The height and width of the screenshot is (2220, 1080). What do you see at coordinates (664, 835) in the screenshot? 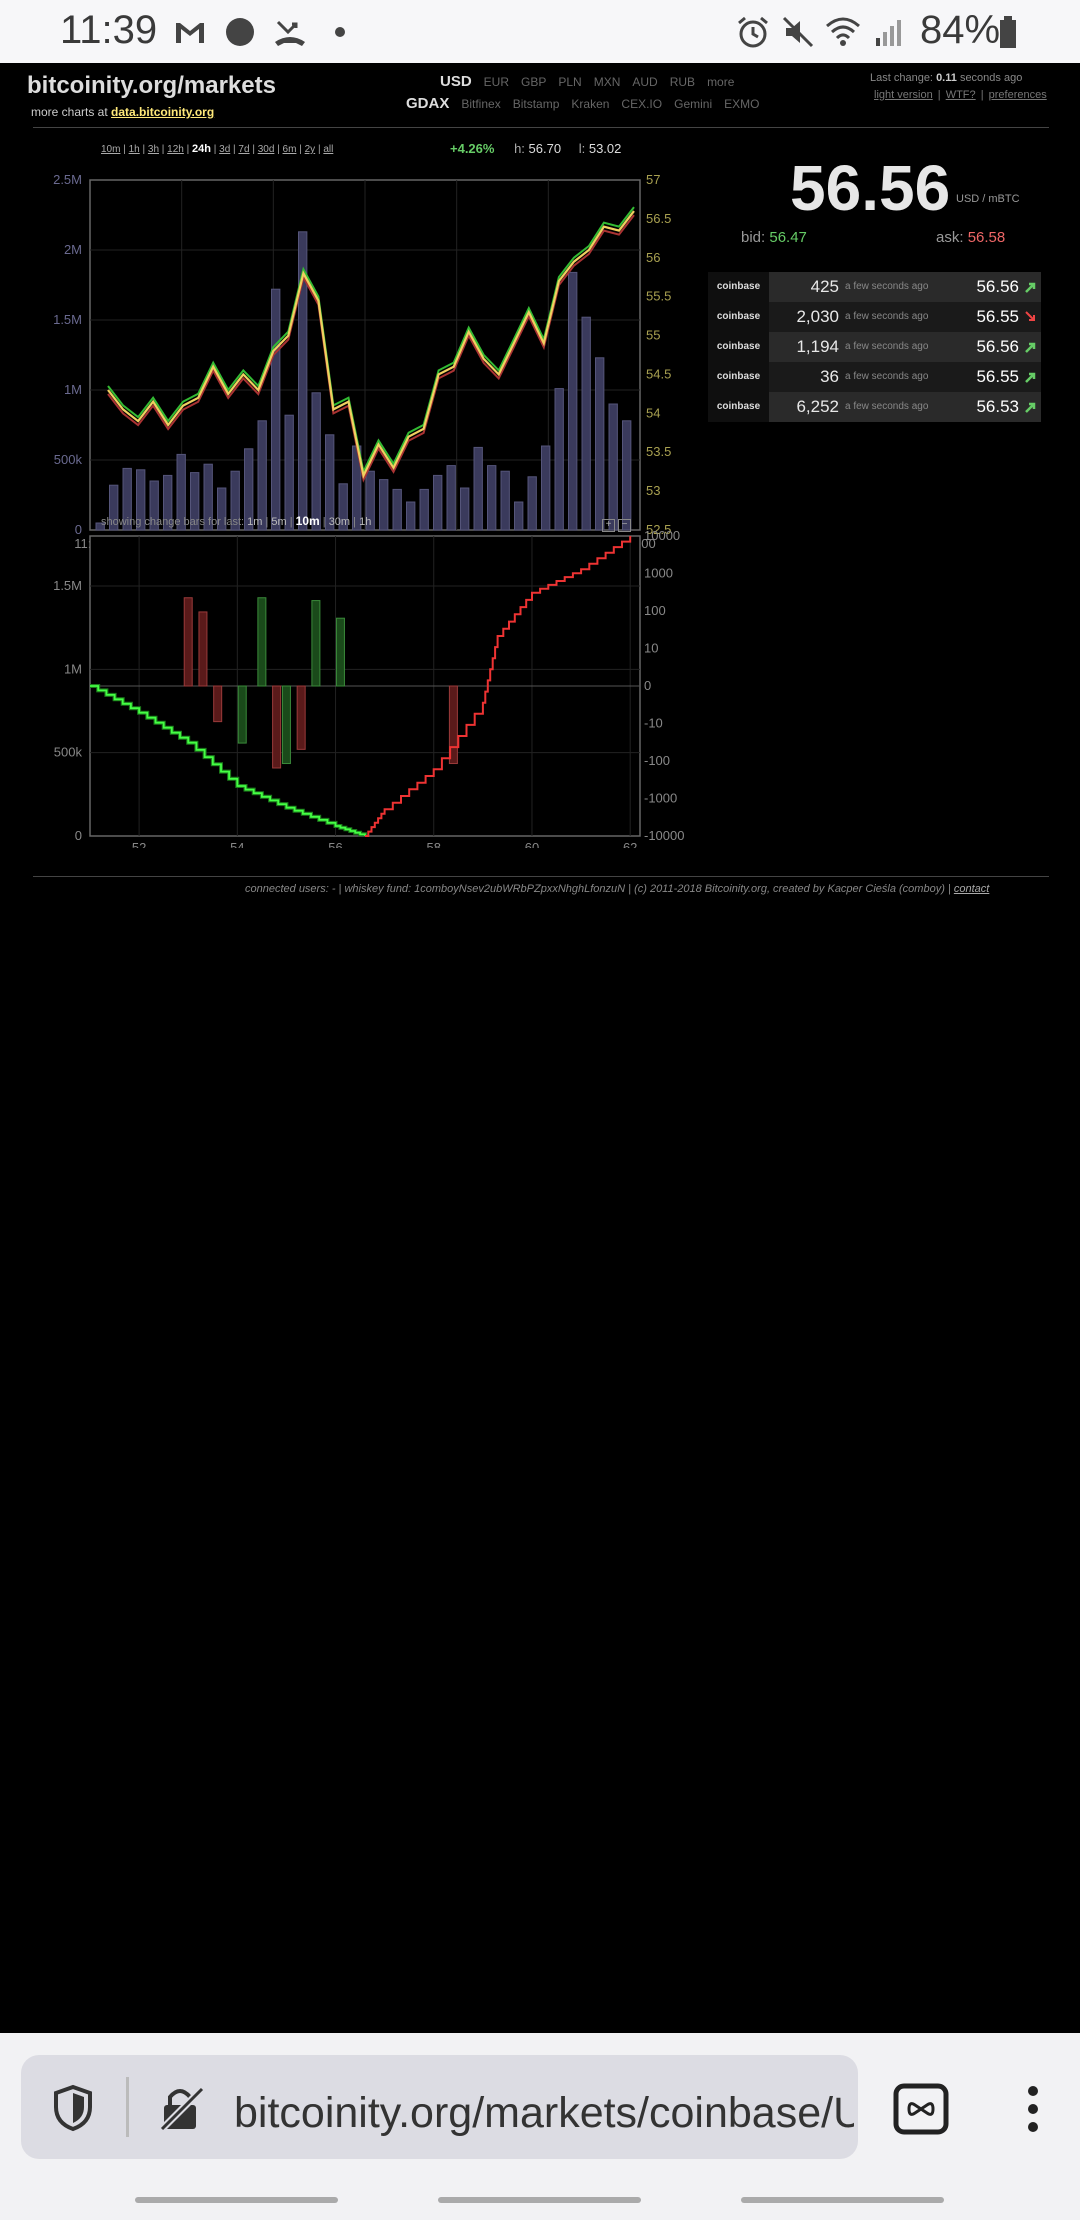
I see `y-right-tick: -10000` at bounding box center [664, 835].